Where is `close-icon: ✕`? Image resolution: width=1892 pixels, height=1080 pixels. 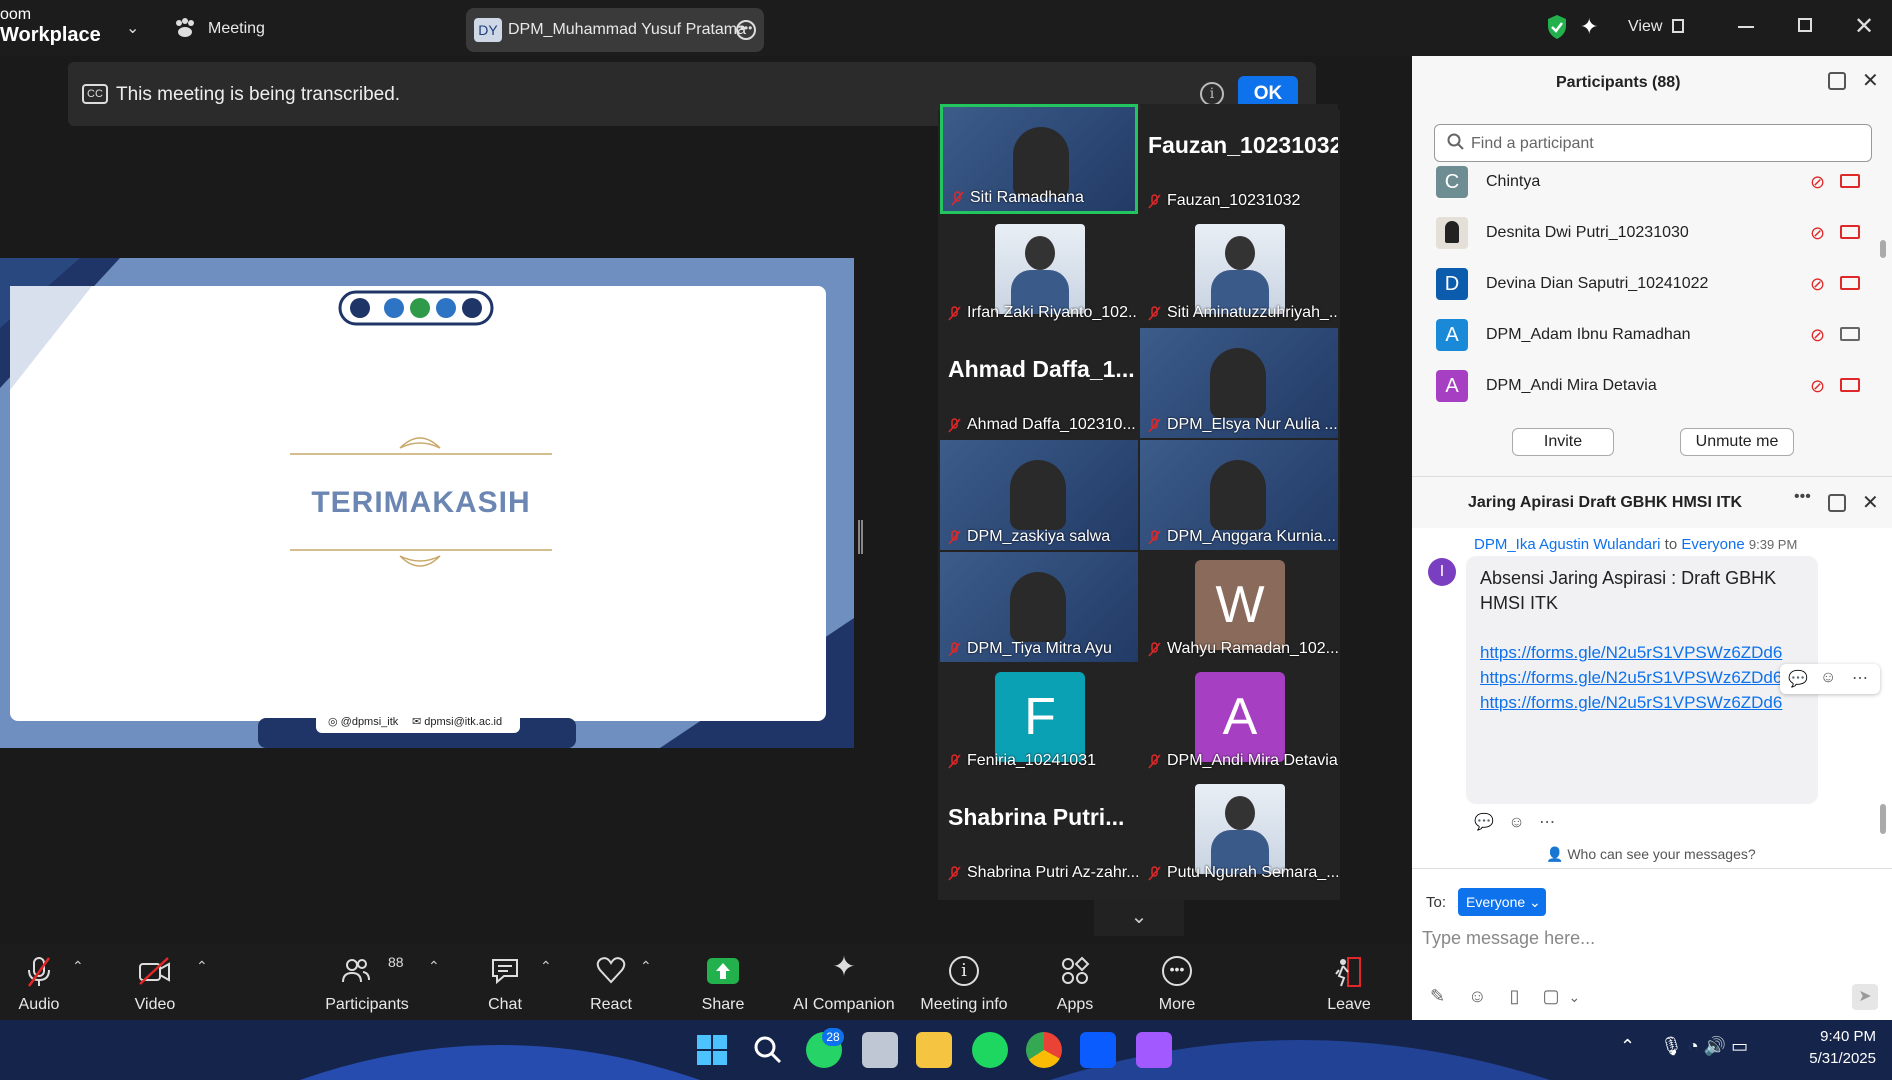 close-icon: ✕ is located at coordinates (1864, 26).